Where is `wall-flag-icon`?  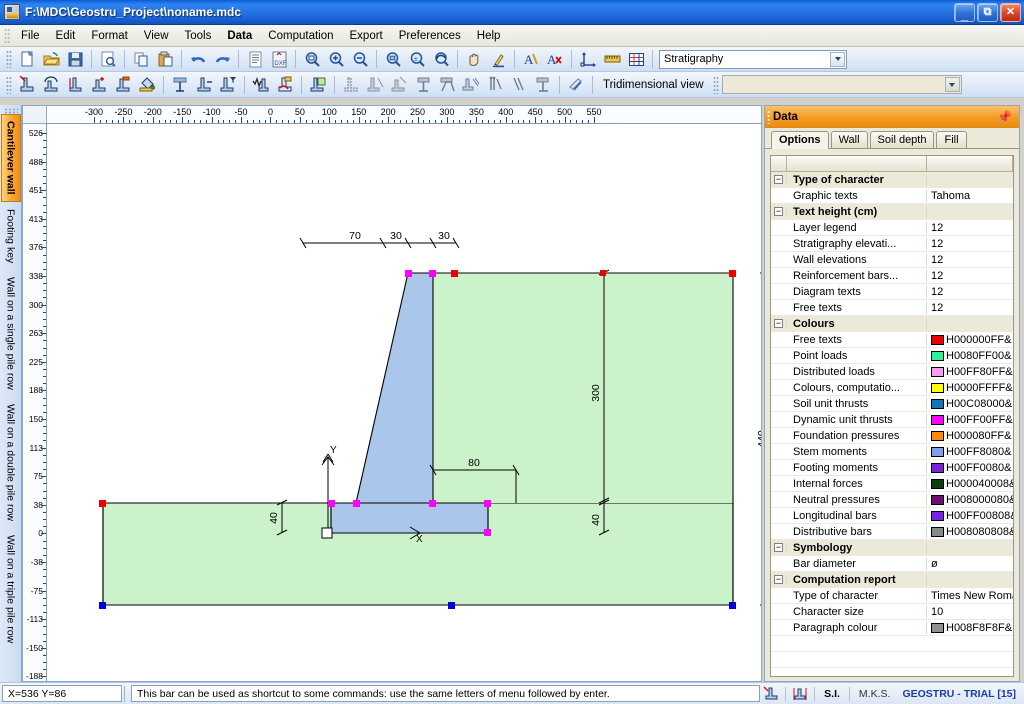 wall-flag-icon is located at coordinates (123, 84).